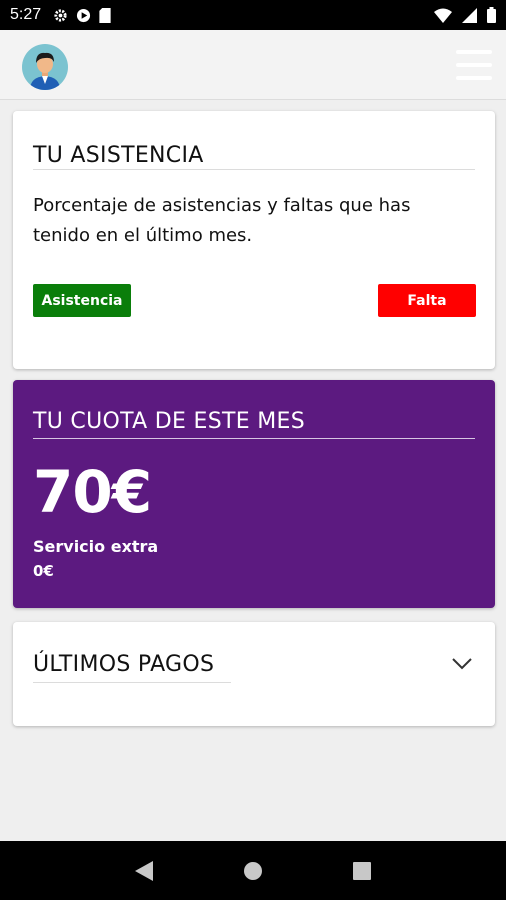 This screenshot has height=900, width=506. Describe the element at coordinates (169, 421) in the screenshot. I see `fee-title: TU CUOTA DE ESTE MES` at that location.